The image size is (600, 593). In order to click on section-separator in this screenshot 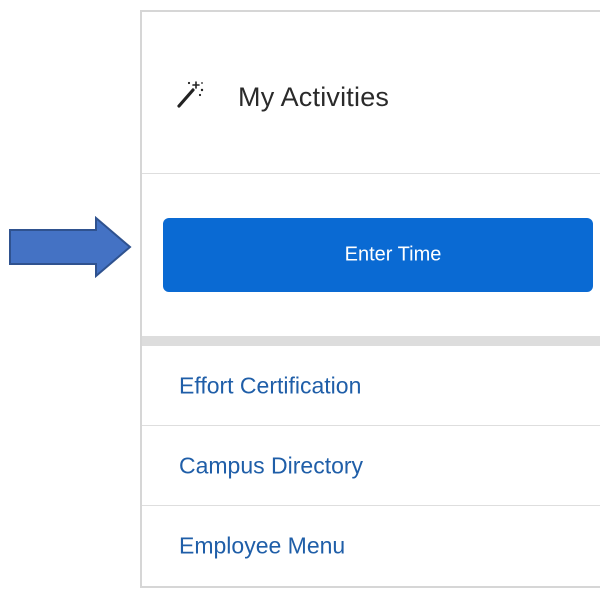, I will do `click(371, 341)`.